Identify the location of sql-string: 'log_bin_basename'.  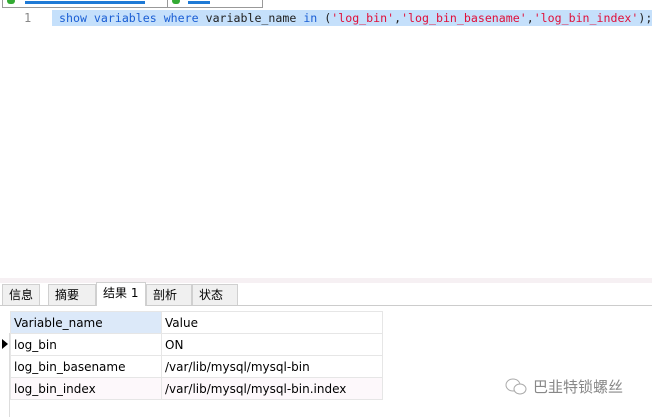
(464, 18).